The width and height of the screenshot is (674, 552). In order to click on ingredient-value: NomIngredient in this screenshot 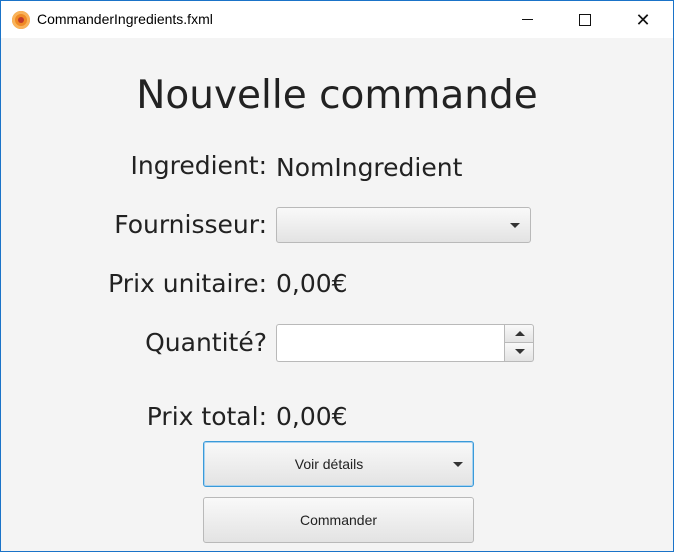, I will do `click(369, 167)`.